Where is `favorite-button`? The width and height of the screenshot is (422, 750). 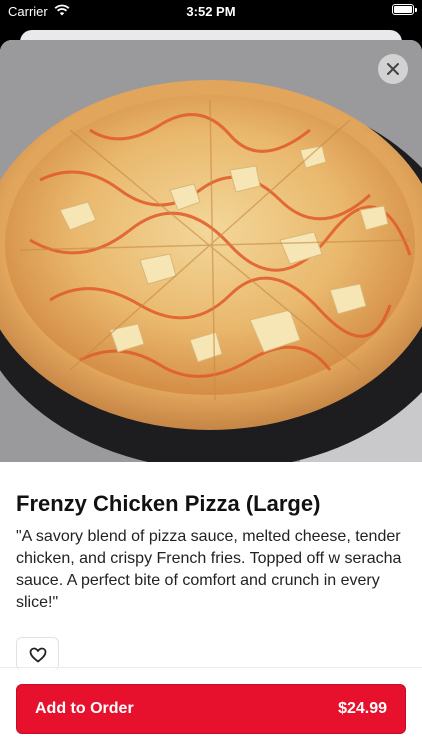 favorite-button is located at coordinates (37, 654).